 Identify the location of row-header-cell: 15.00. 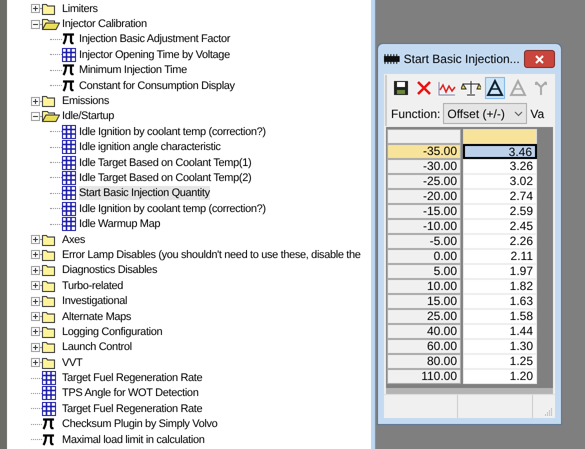
(424, 302).